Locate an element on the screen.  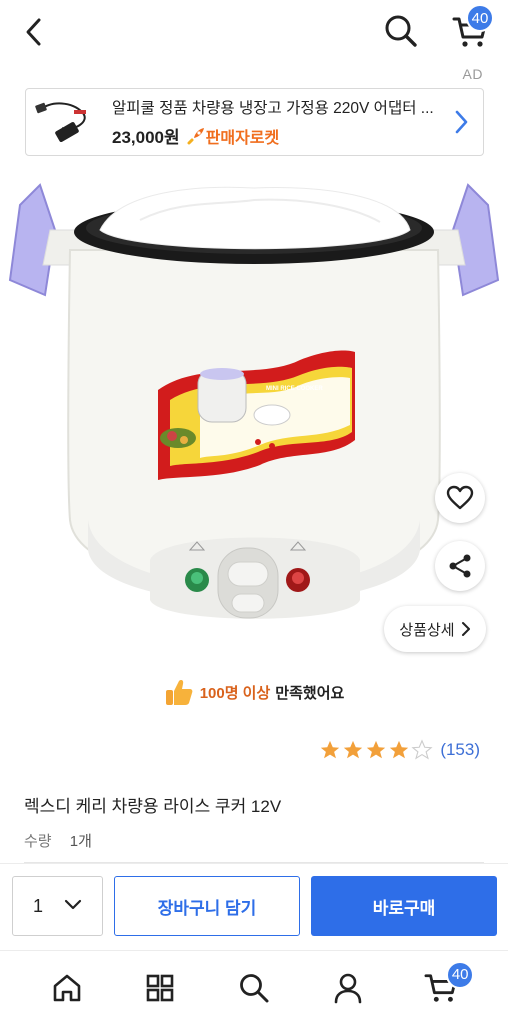
back-button is located at coordinates (34, 32).